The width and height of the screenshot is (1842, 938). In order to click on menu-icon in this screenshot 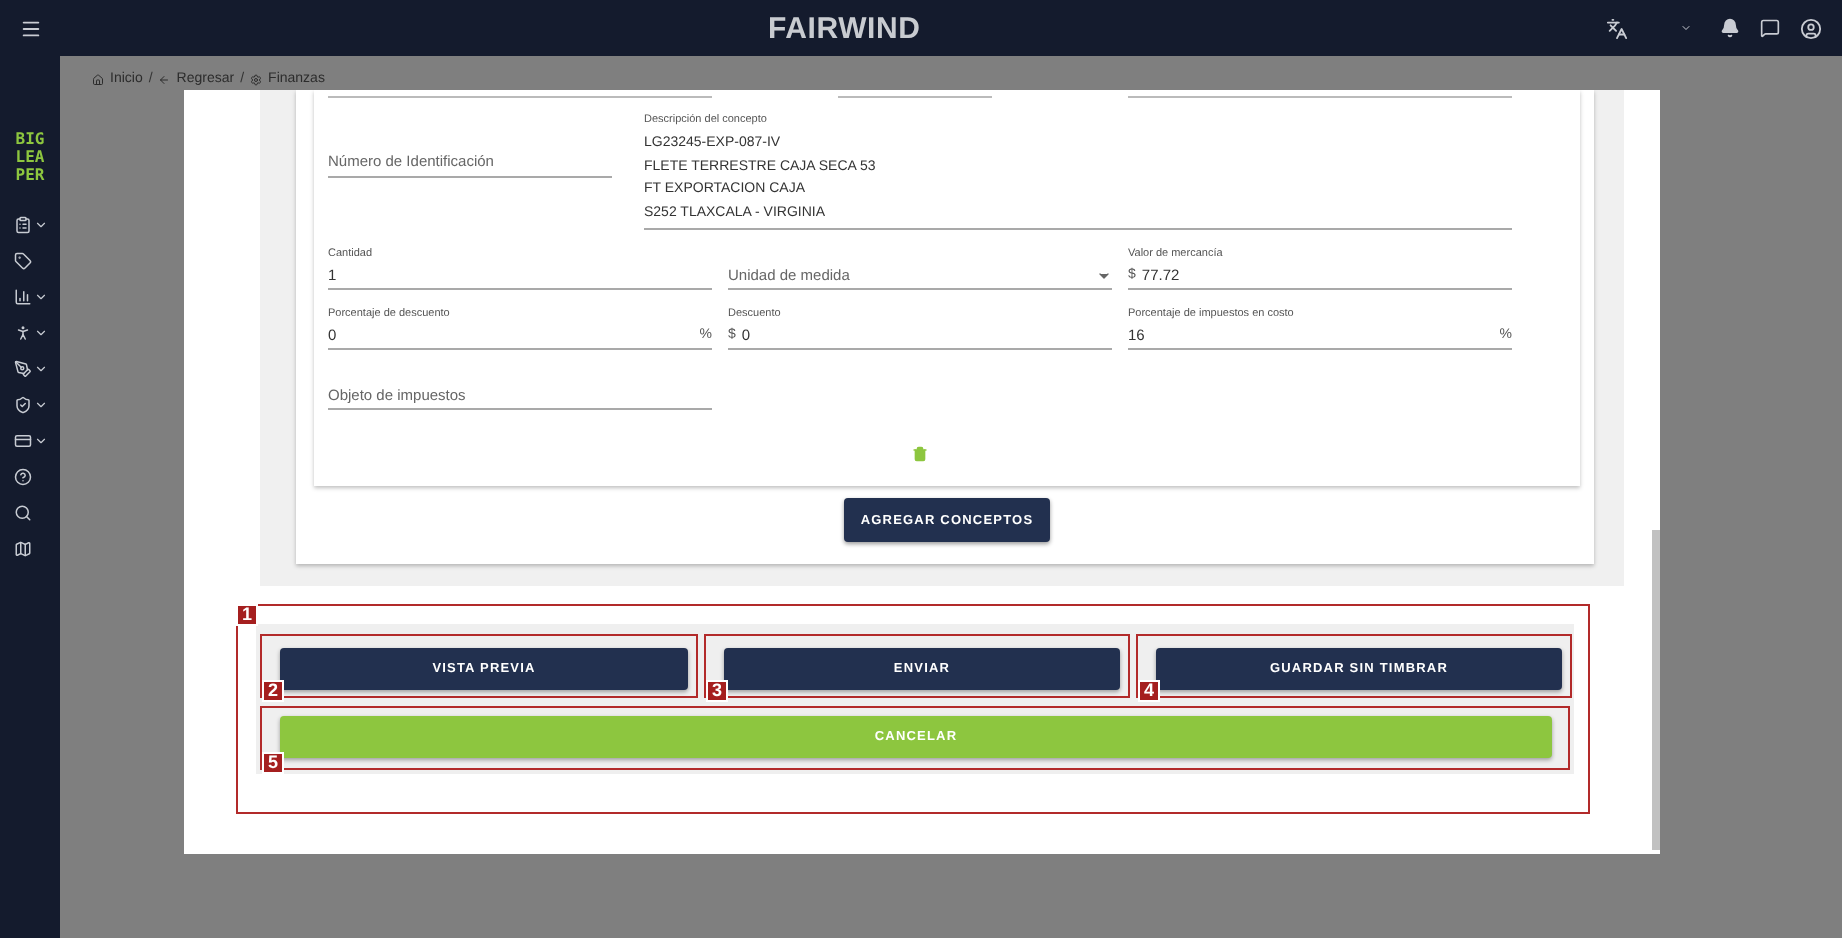, I will do `click(31, 28)`.